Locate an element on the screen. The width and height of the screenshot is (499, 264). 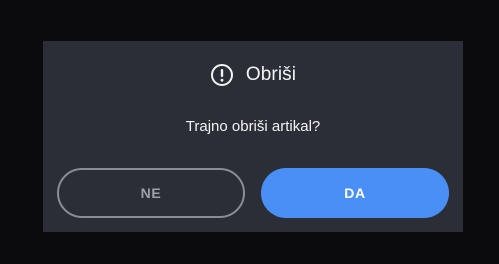
dialog-message: Trajno obriši artikal? is located at coordinates (253, 126).